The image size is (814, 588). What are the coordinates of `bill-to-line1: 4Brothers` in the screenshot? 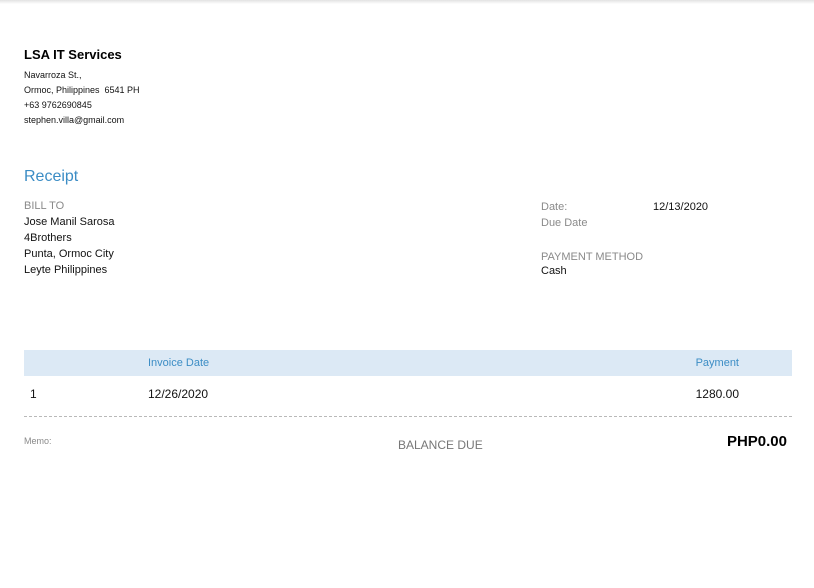 It's located at (48, 238).